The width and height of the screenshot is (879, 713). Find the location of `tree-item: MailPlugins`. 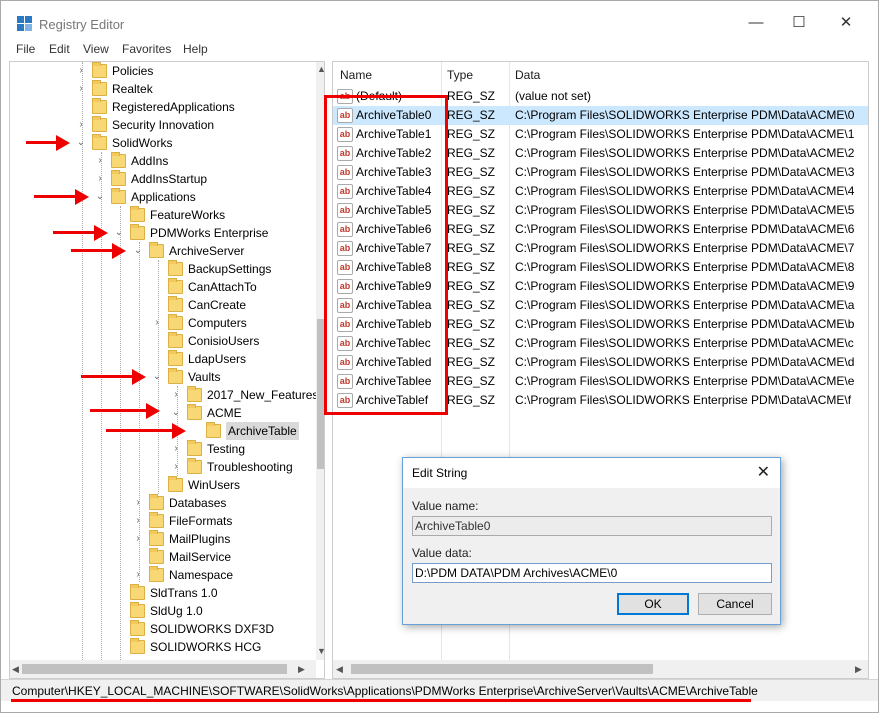

tree-item: MailPlugins is located at coordinates (229, 539).